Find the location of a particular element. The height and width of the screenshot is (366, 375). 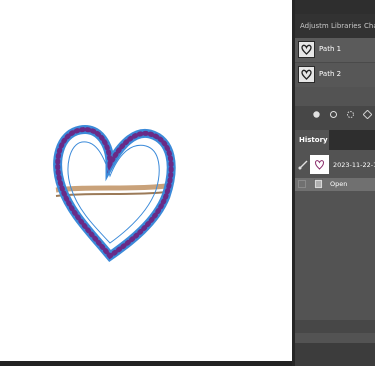

path-row-1: Path 1 is located at coordinates (335, 50).